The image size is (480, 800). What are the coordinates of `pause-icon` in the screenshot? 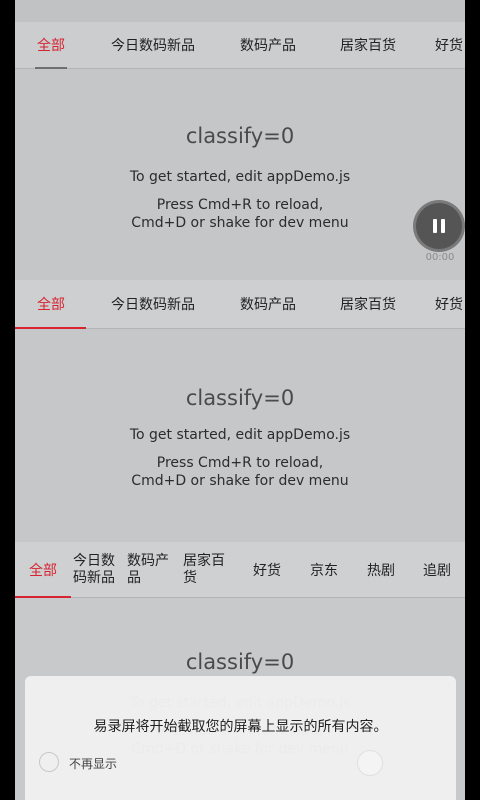 It's located at (439, 226).